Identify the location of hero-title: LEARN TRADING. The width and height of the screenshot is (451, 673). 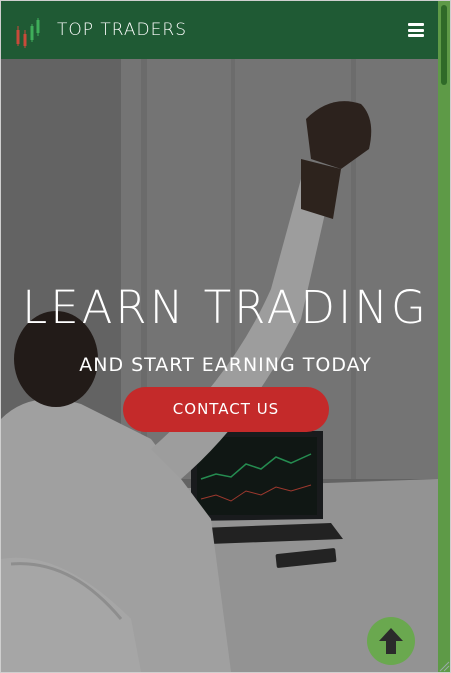
(225, 307).